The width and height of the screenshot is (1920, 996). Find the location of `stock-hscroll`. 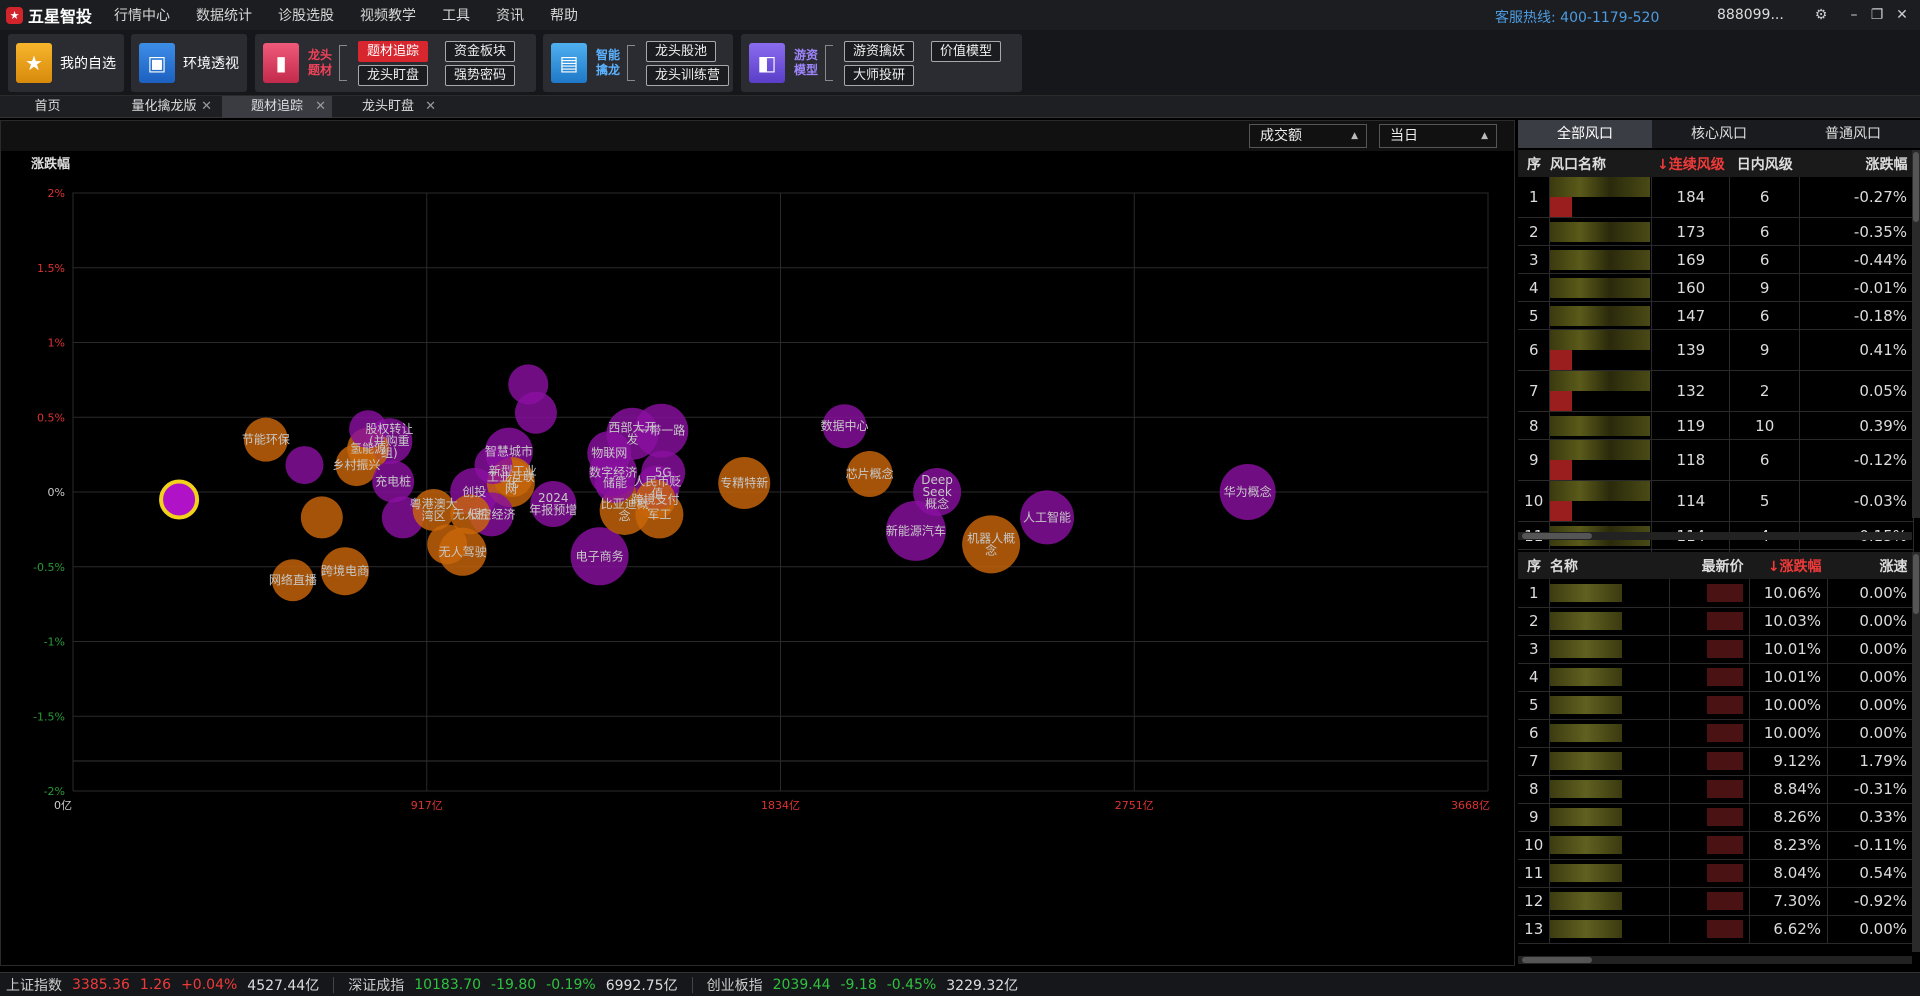

stock-hscroll is located at coordinates (1715, 960).